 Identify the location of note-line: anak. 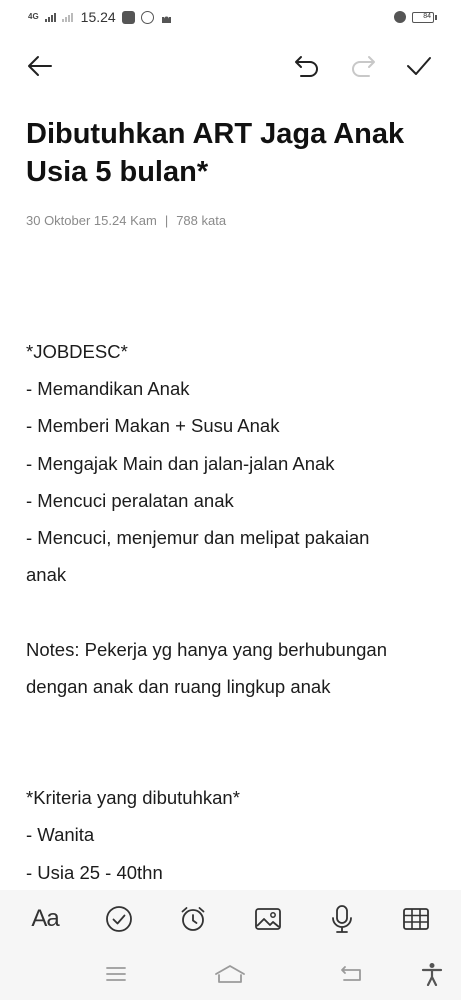
(46, 575).